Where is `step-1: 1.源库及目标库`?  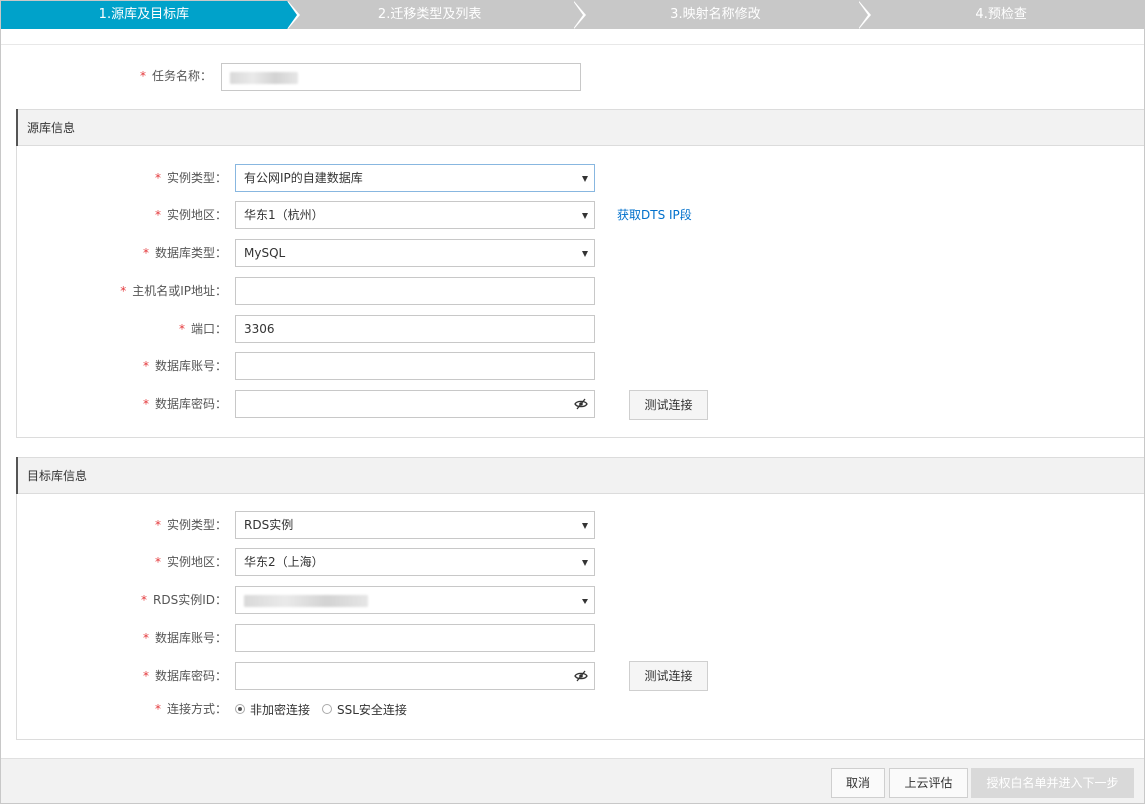
step-1: 1.源库及目标库 is located at coordinates (150, 15).